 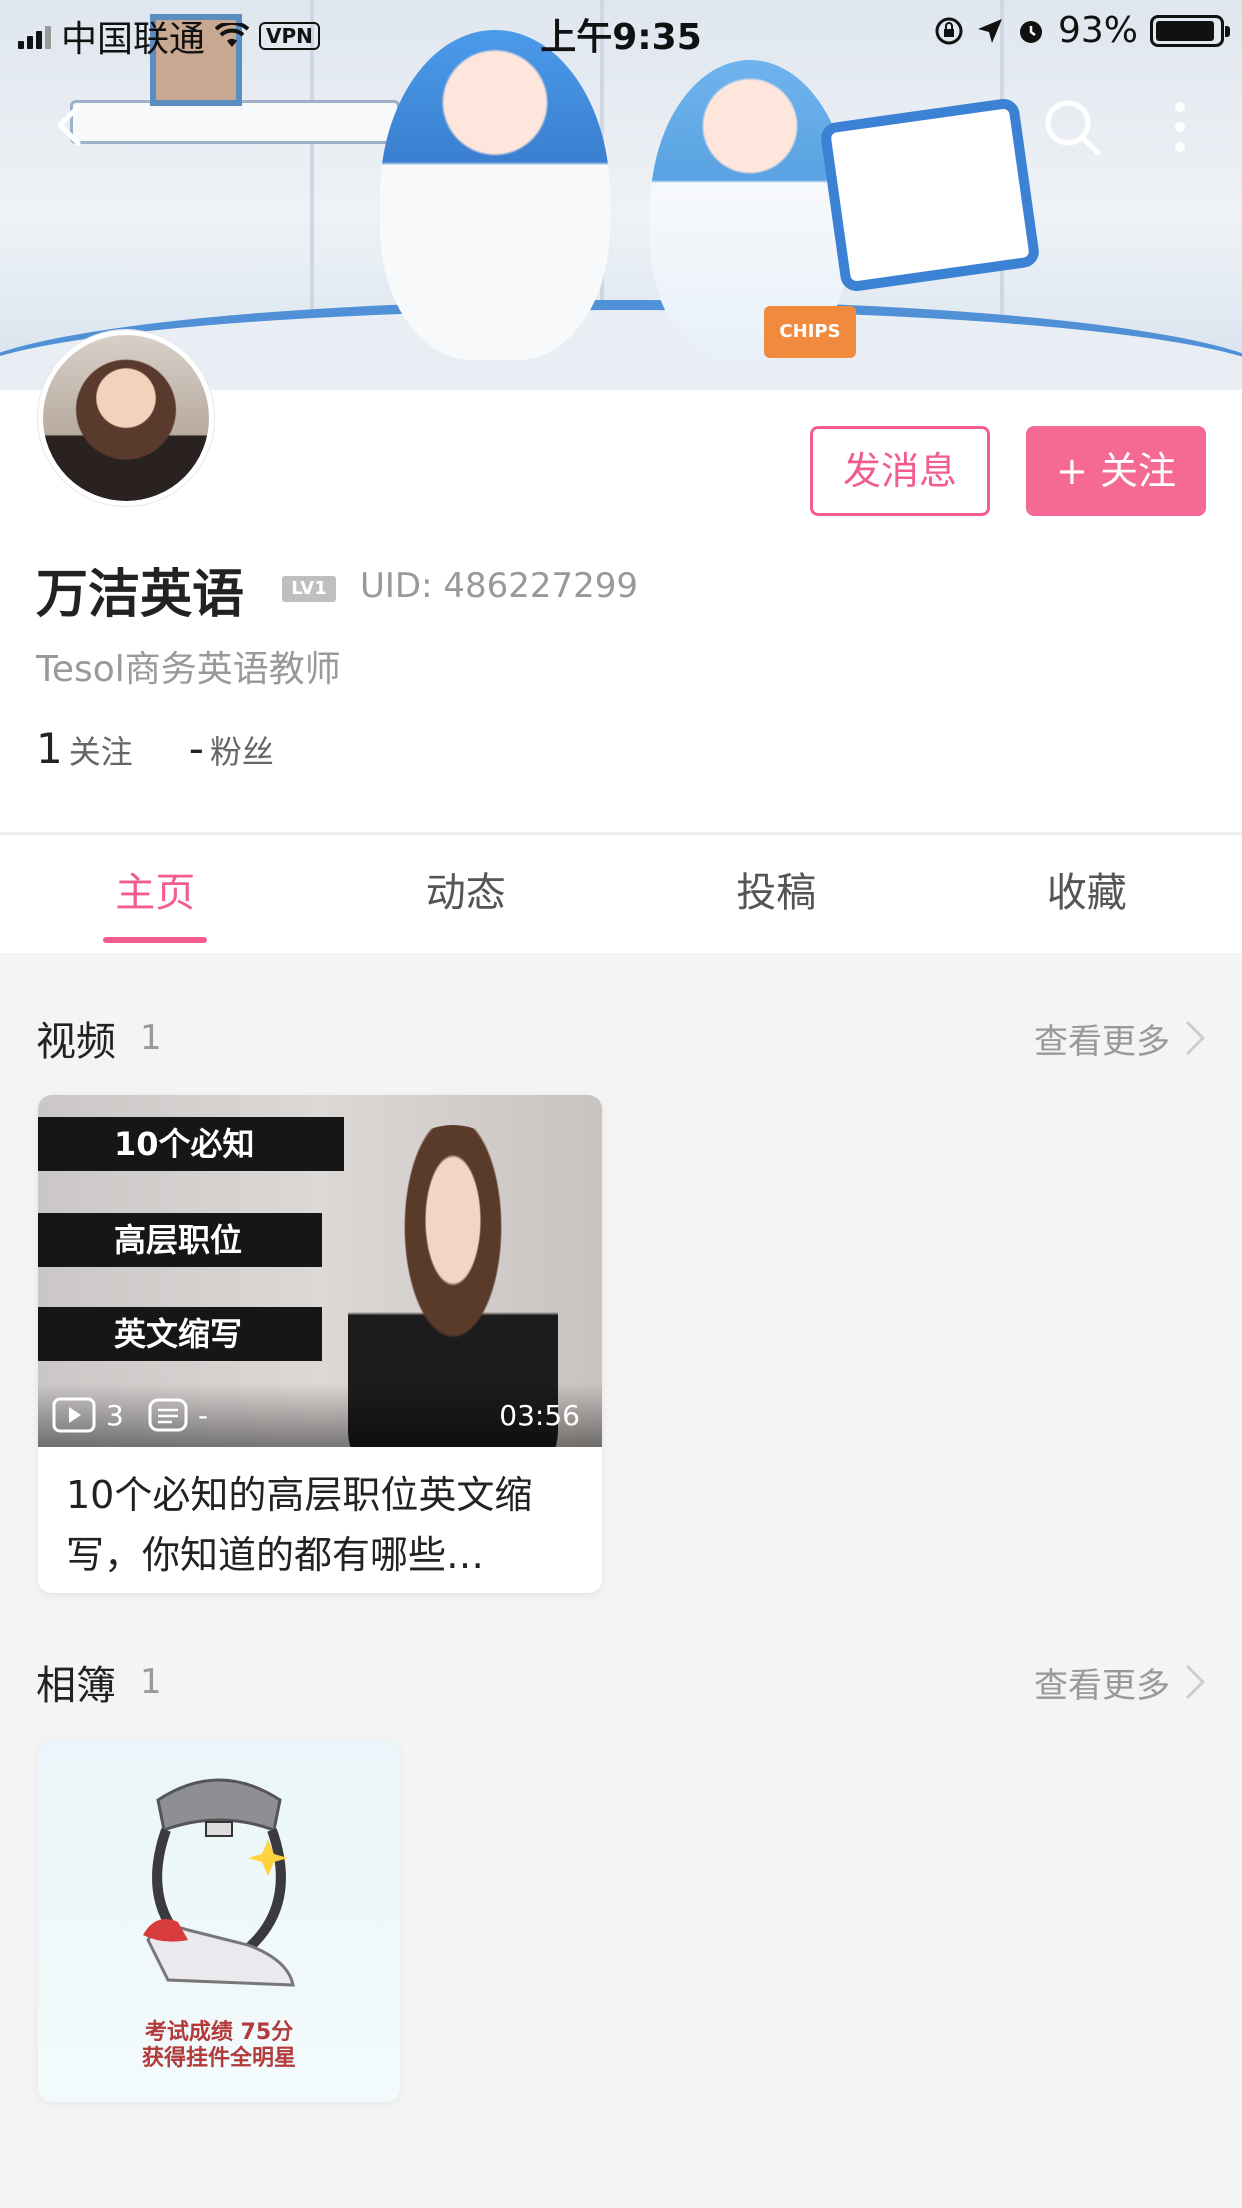 I want to click on uid-label: UID:, so click(x=396, y=586).